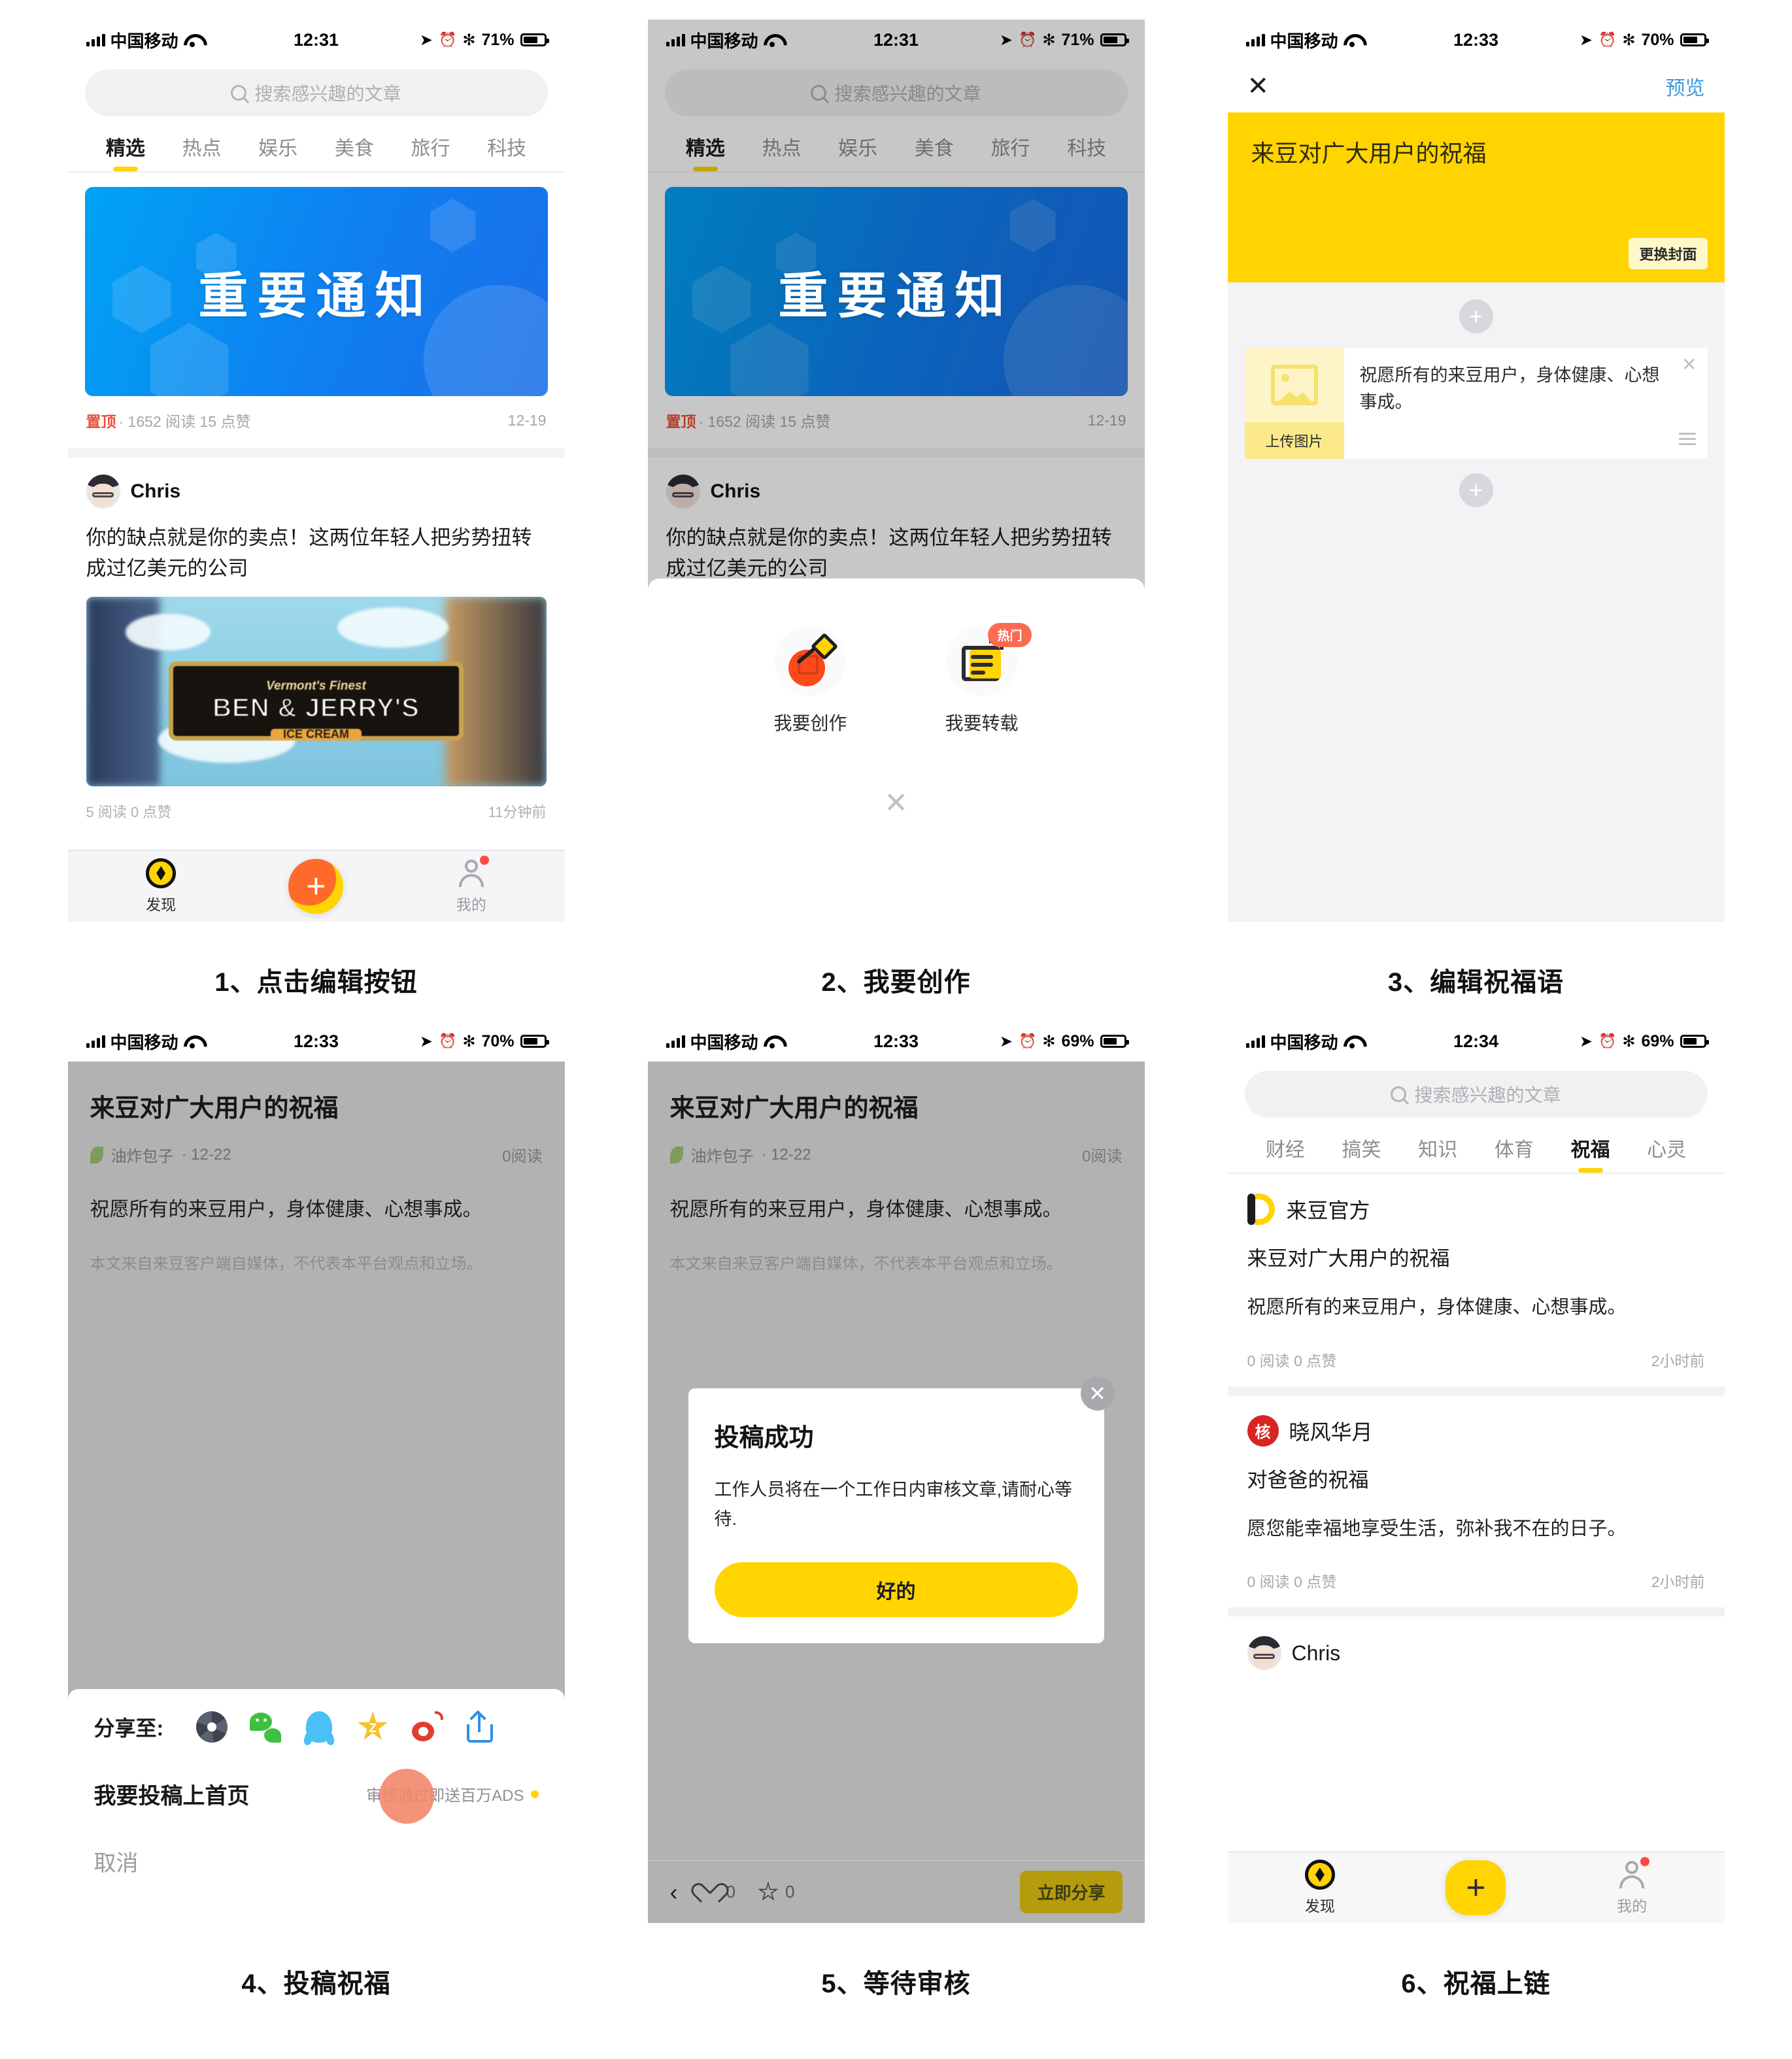  What do you see at coordinates (1685, 86) in the screenshot?
I see `preview-button: 预览` at bounding box center [1685, 86].